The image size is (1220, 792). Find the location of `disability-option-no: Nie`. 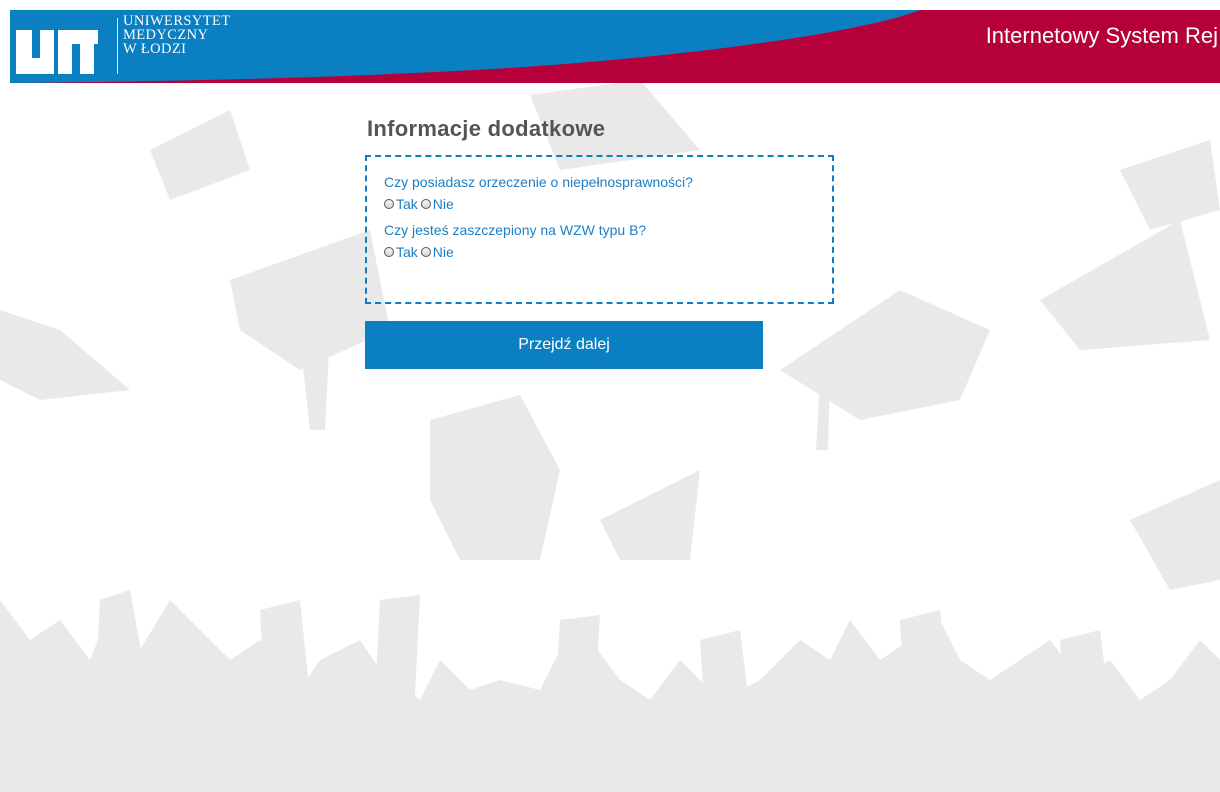

disability-option-no: Nie is located at coordinates (437, 204).